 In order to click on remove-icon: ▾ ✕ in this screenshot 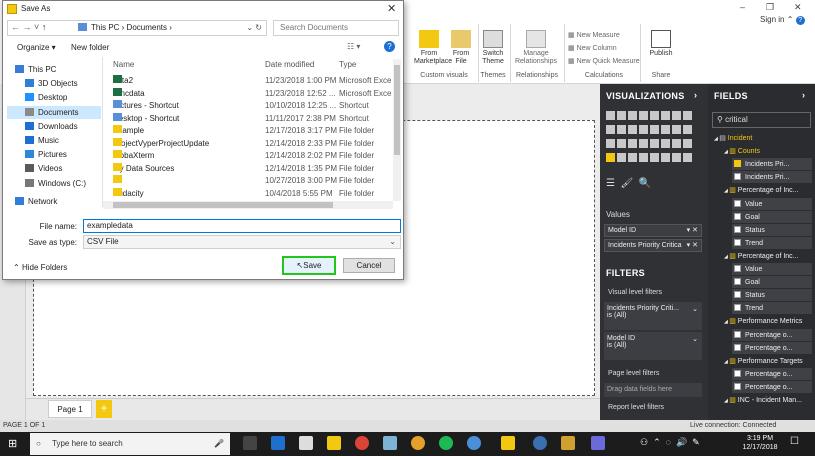, I will do `click(692, 230)`.